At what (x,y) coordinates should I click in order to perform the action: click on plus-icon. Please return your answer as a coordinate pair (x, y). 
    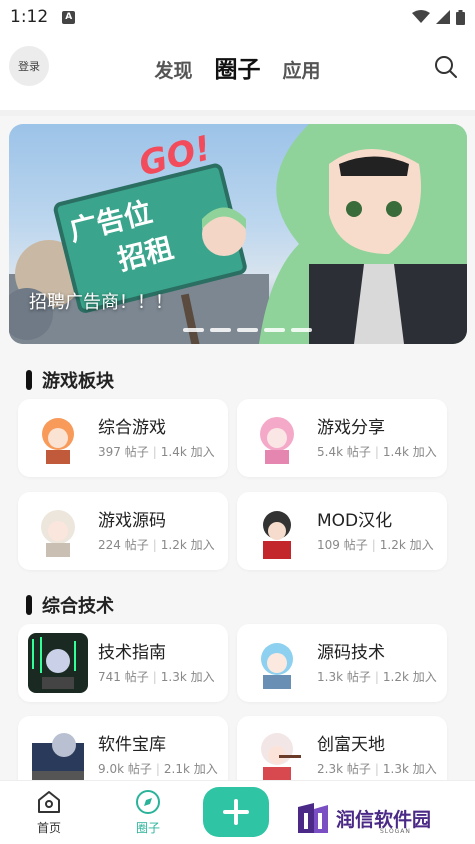
    Looking at the image, I should click on (236, 812).